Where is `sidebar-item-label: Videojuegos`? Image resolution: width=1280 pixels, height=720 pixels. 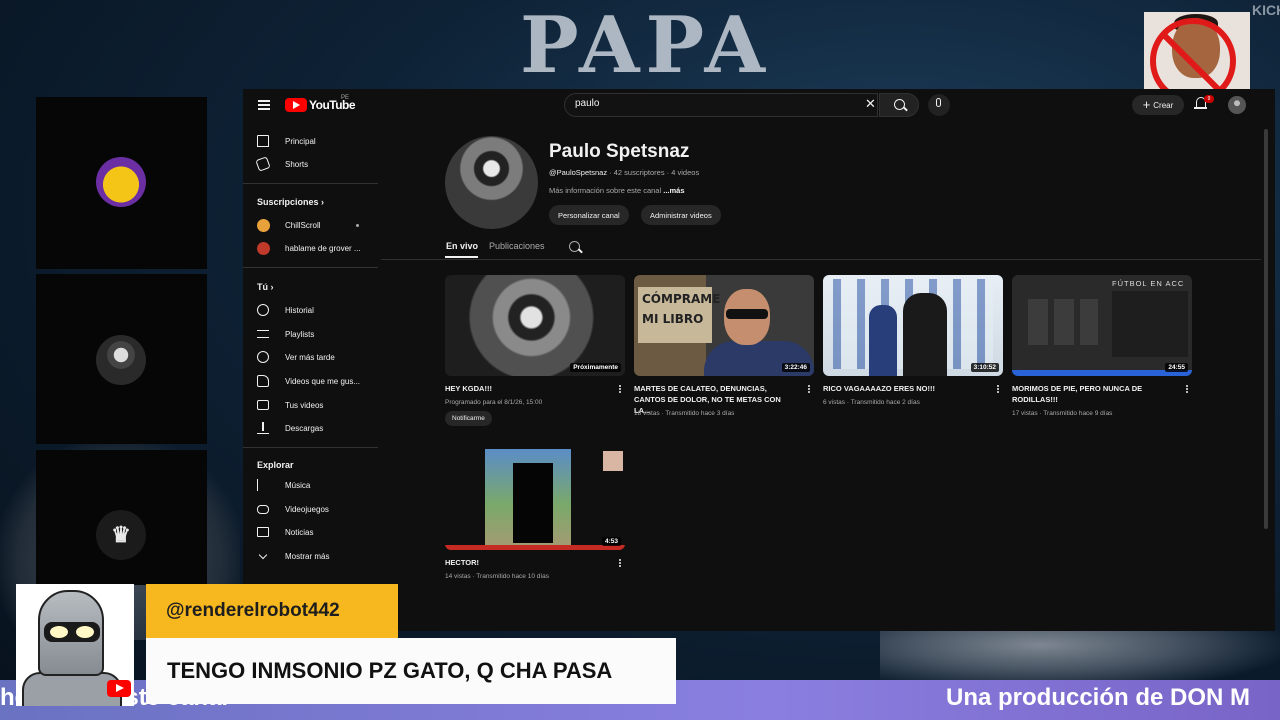 sidebar-item-label: Videojuegos is located at coordinates (307, 509).